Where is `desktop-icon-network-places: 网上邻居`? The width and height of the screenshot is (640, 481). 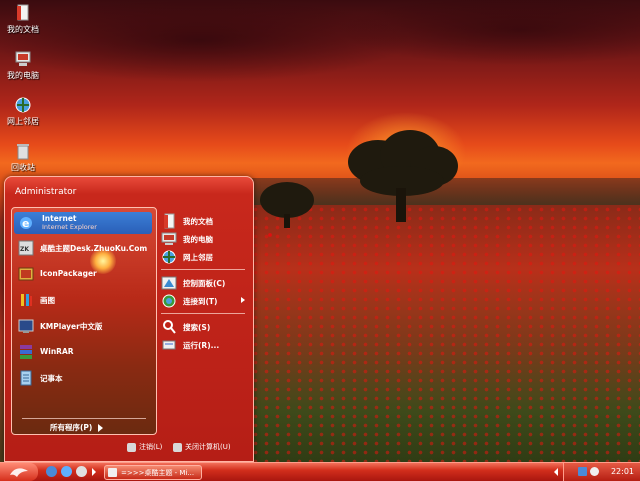
desktop-icon-network-places: 网上邻居 is located at coordinates (23, 111).